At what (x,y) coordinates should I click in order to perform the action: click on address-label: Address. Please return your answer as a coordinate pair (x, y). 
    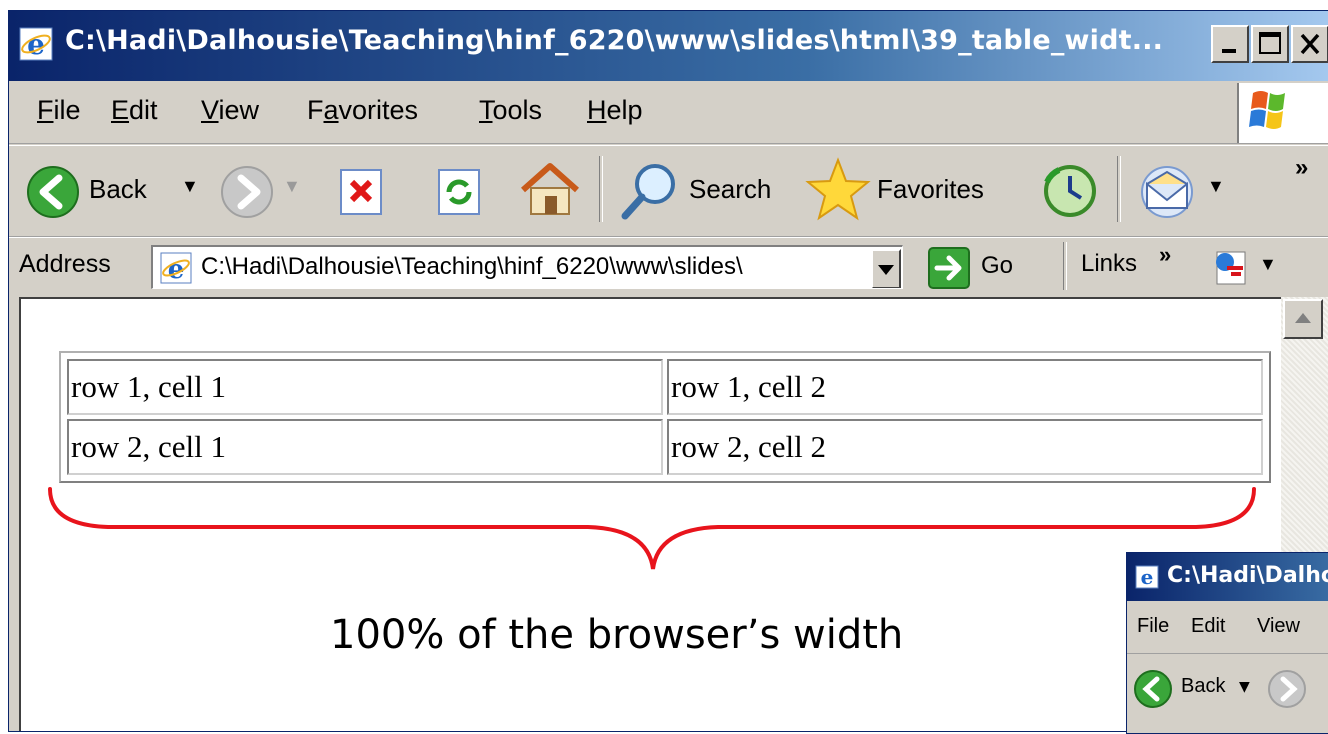
    Looking at the image, I should click on (65, 264).